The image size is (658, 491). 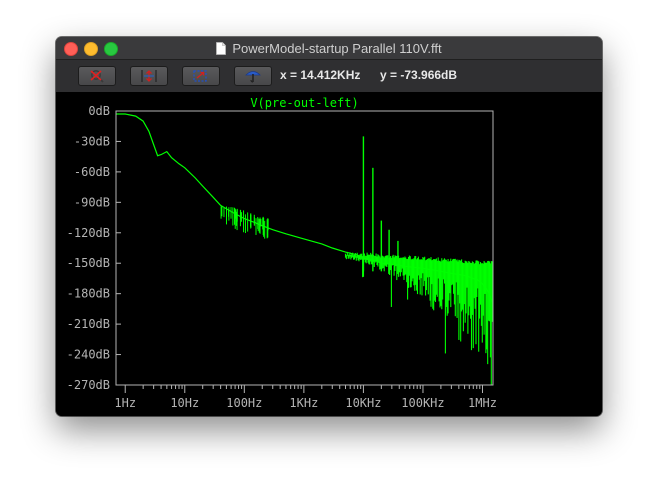 What do you see at coordinates (422, 403) in the screenshot?
I see `x-tick-label: 100KHz` at bounding box center [422, 403].